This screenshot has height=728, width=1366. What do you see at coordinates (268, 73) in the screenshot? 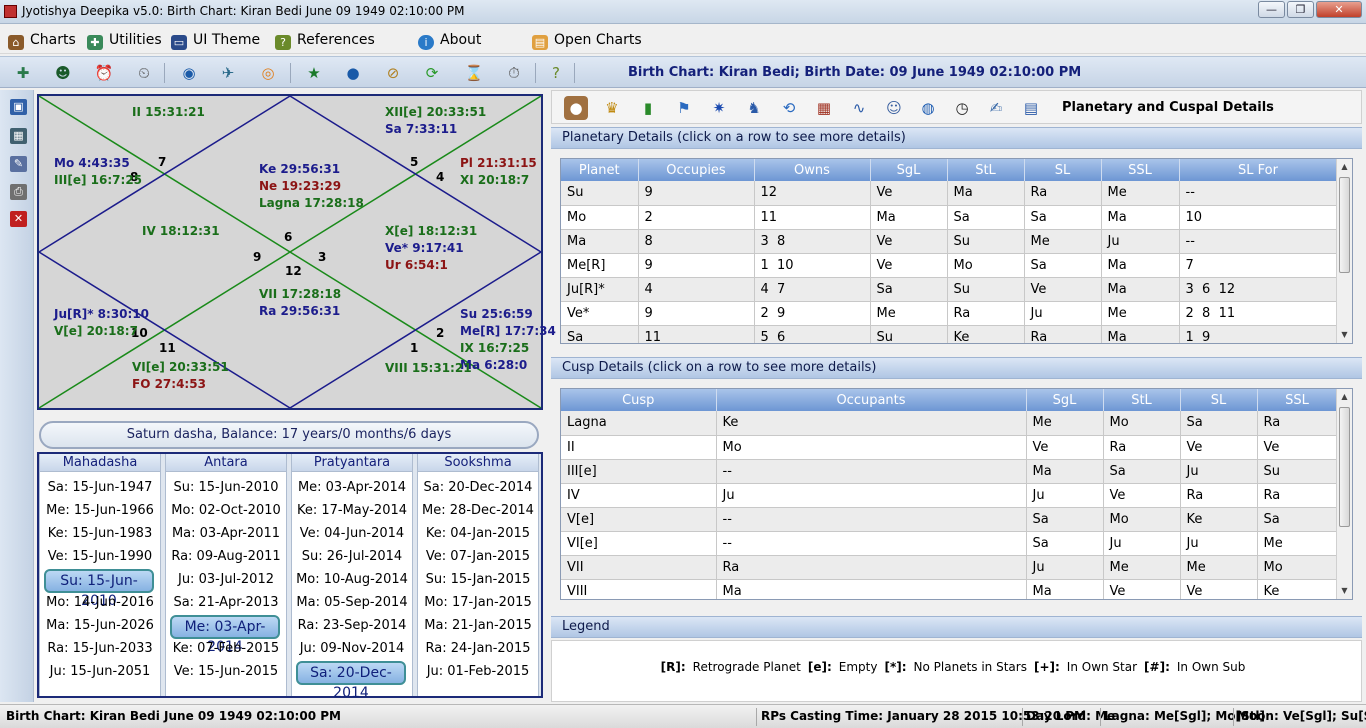
I see `rings-icon: ◎` at bounding box center [268, 73].